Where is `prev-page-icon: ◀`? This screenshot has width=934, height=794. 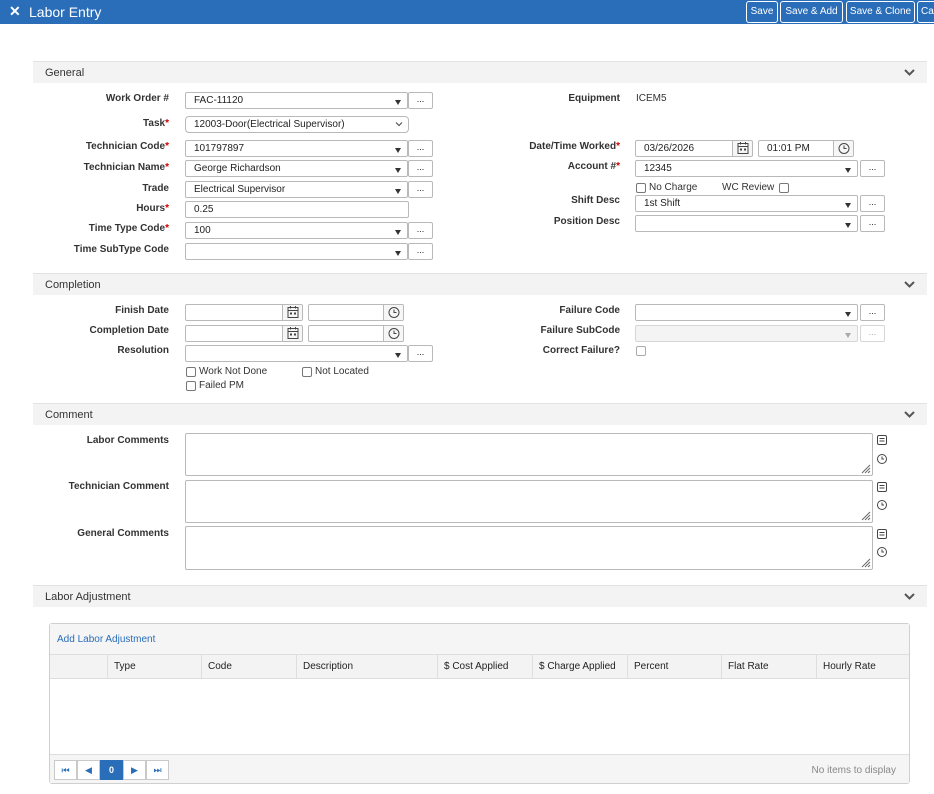 prev-page-icon: ◀ is located at coordinates (88, 770).